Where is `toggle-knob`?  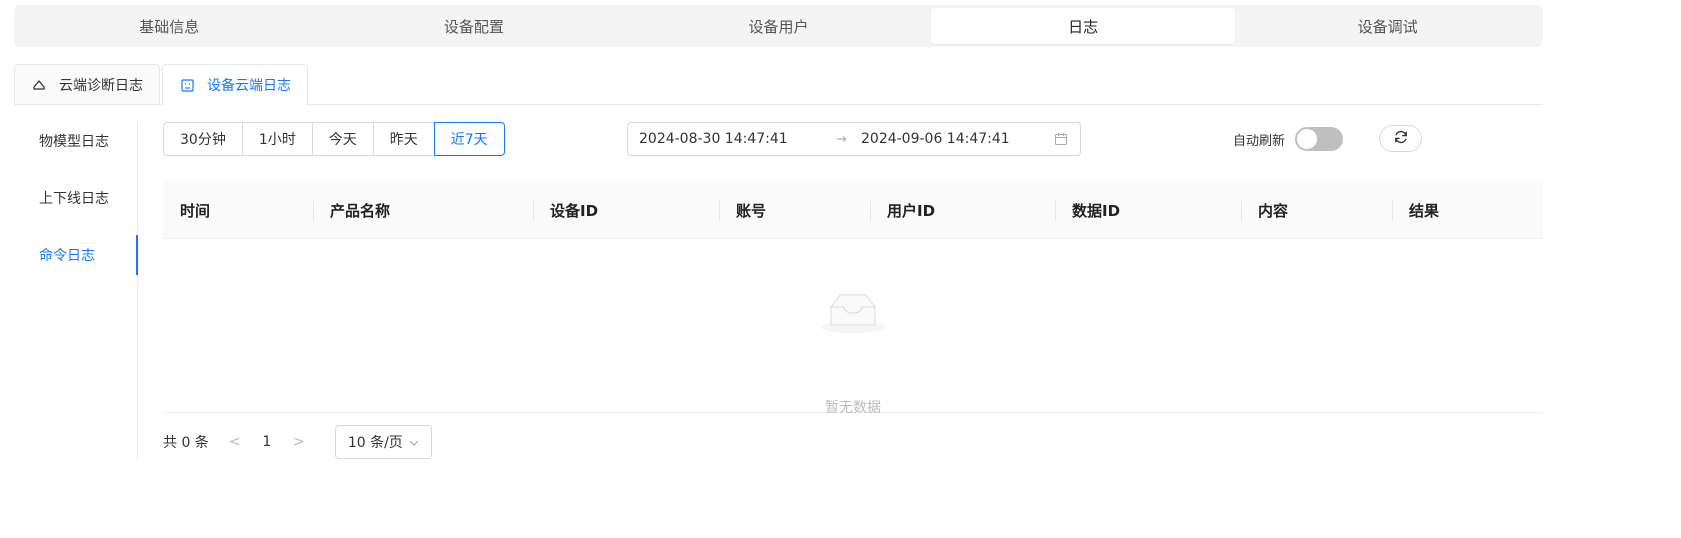 toggle-knob is located at coordinates (1307, 139).